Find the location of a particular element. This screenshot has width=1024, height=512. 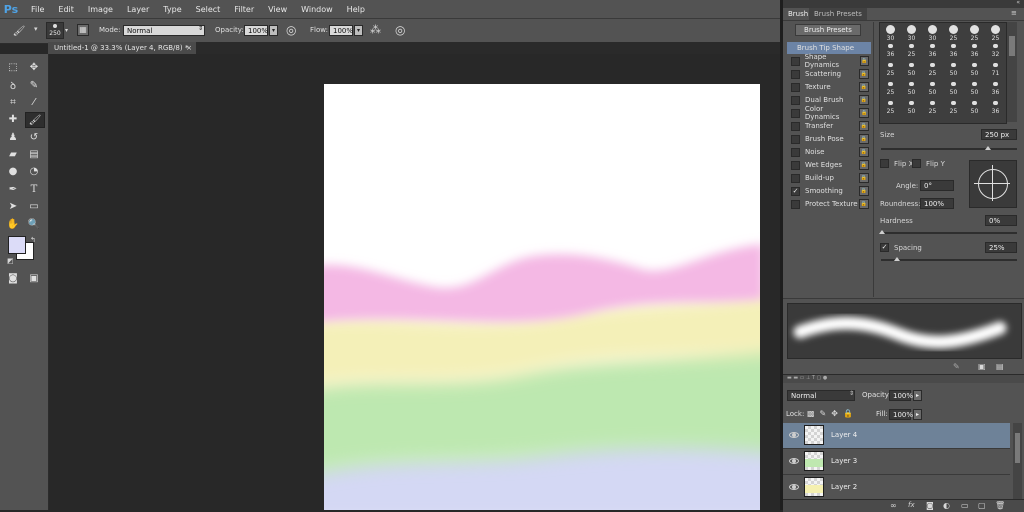

hardness-input: 0% is located at coordinates (1001, 220).